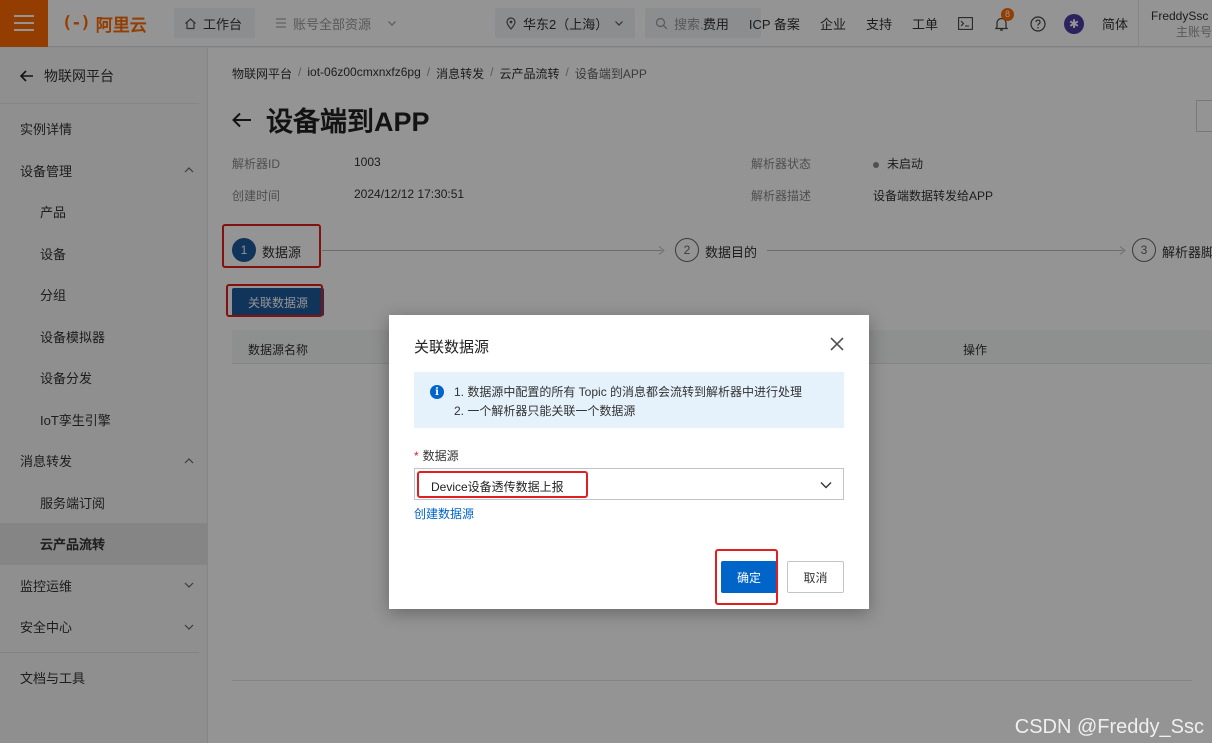 This screenshot has width=1212, height=743. What do you see at coordinates (437, 392) in the screenshot?
I see `info-icon: i` at bounding box center [437, 392].